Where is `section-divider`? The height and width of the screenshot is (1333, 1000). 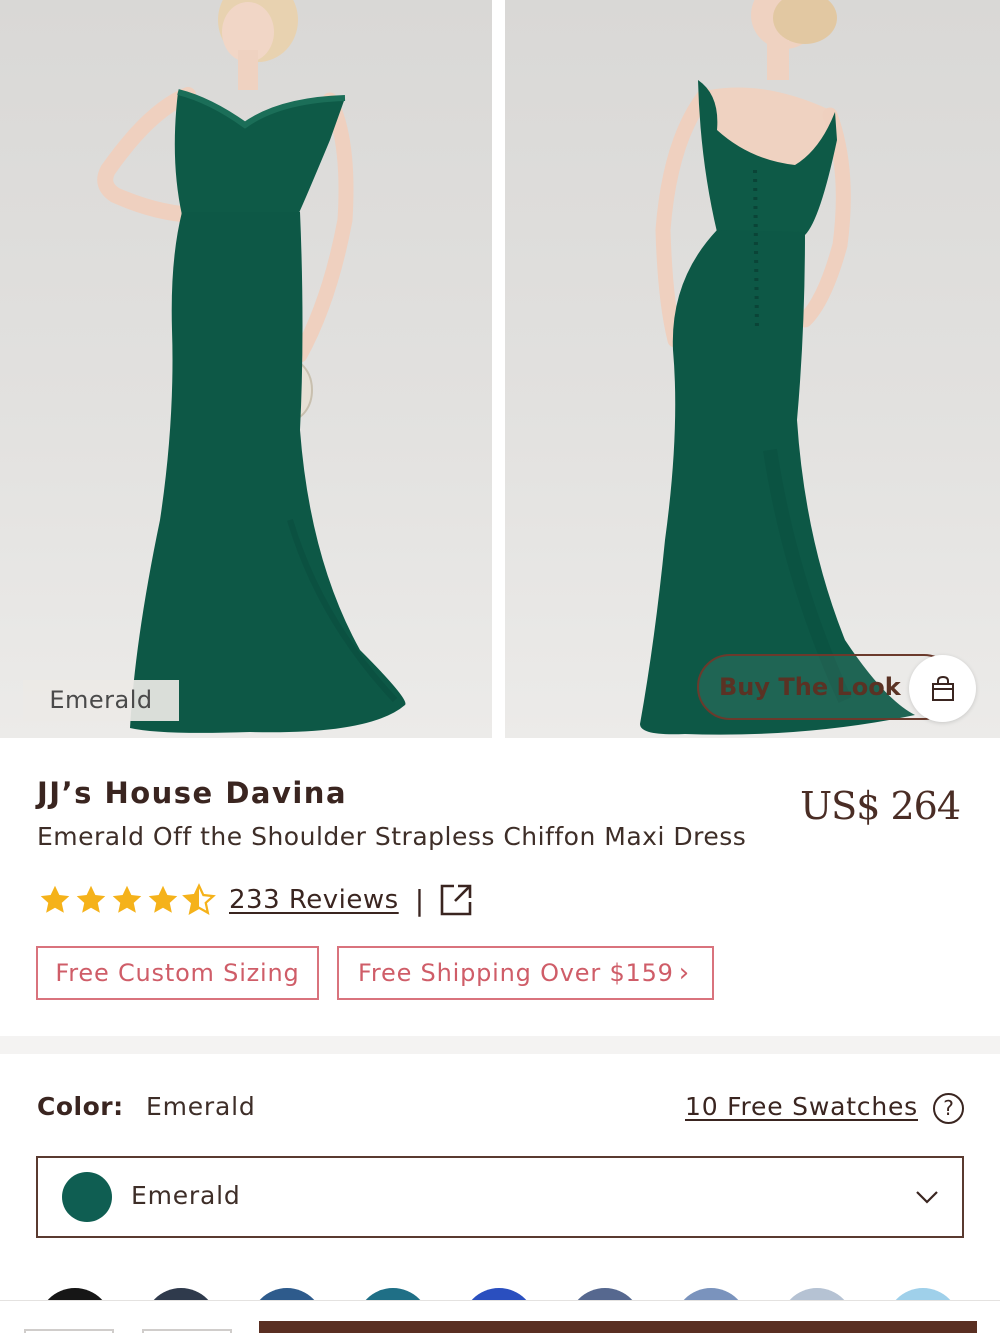
section-divider is located at coordinates (500, 1045).